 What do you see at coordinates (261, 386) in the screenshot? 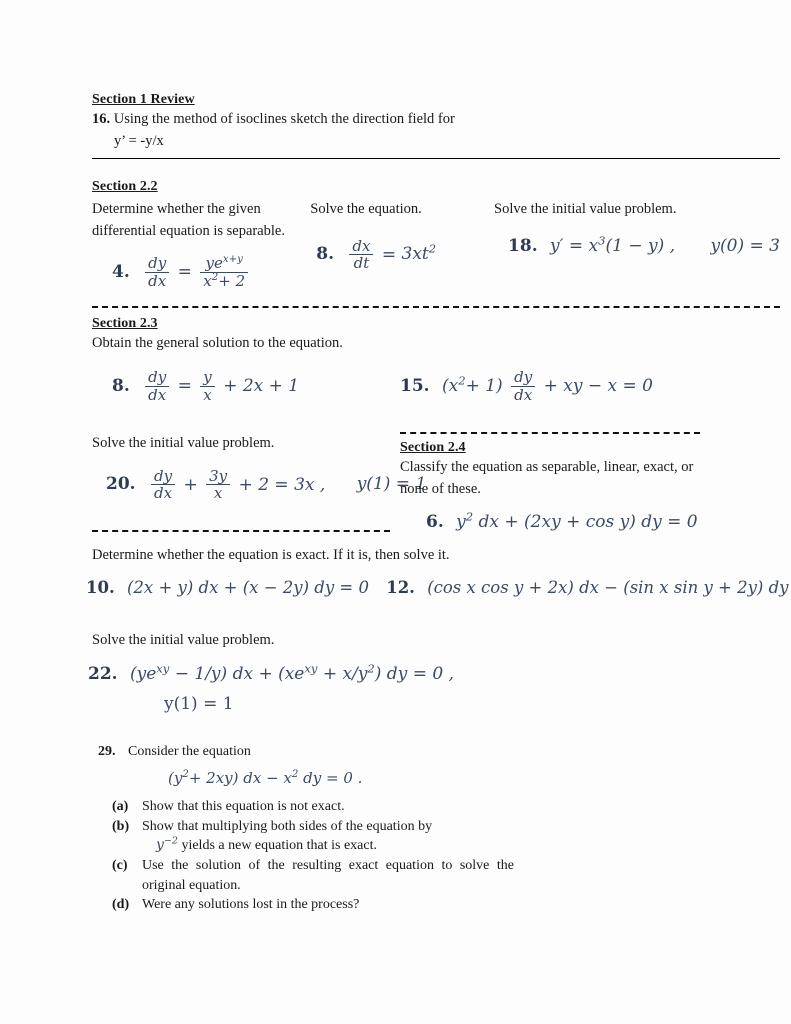
I see `rhs-tail: + 2x + 1` at bounding box center [261, 386].